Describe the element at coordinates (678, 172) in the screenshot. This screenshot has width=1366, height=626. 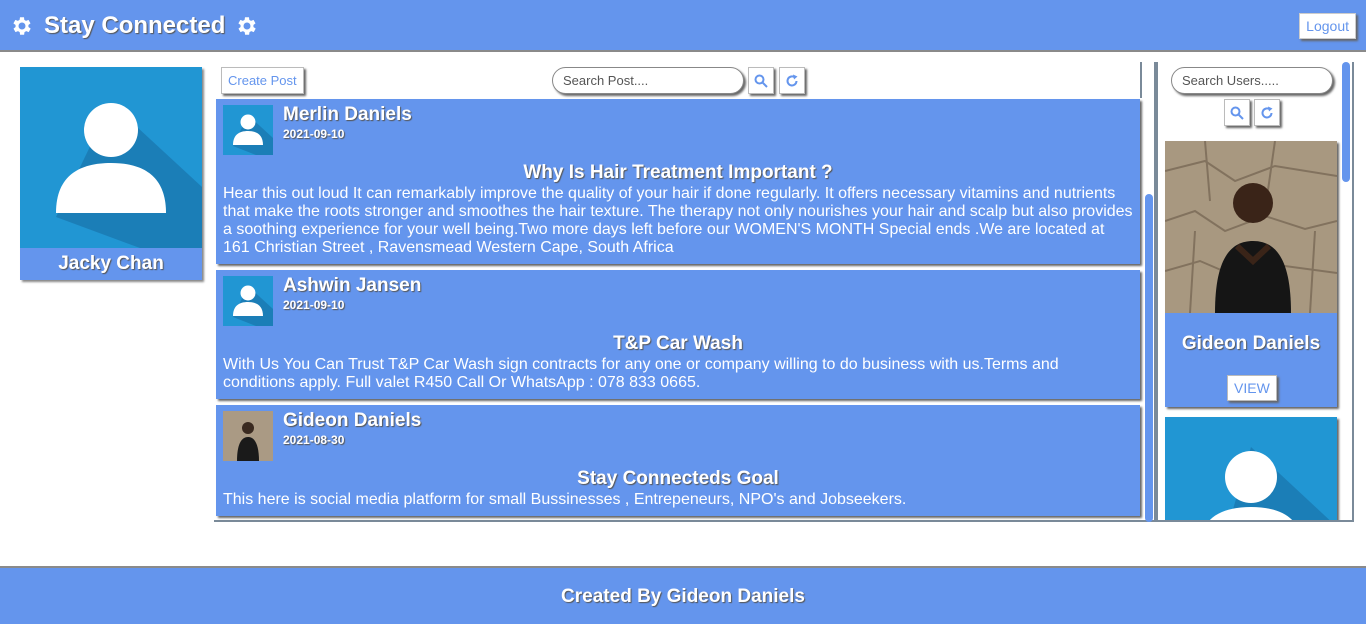
I see `post-title: Why Is Hair Treatment Important ?` at that location.